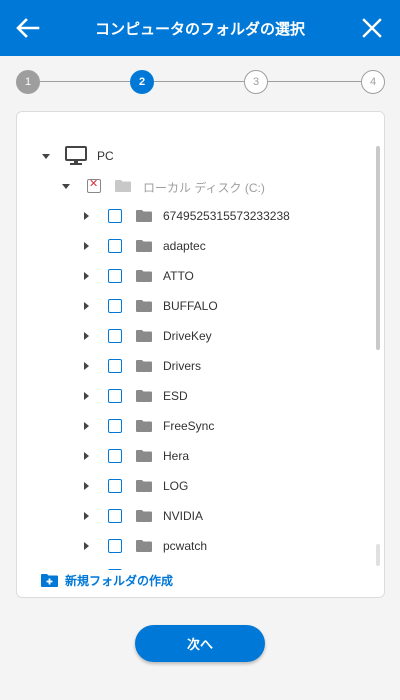 The height and width of the screenshot is (700, 400). Describe the element at coordinates (187, 336) in the screenshot. I see `tree-label: DriveKey` at that location.